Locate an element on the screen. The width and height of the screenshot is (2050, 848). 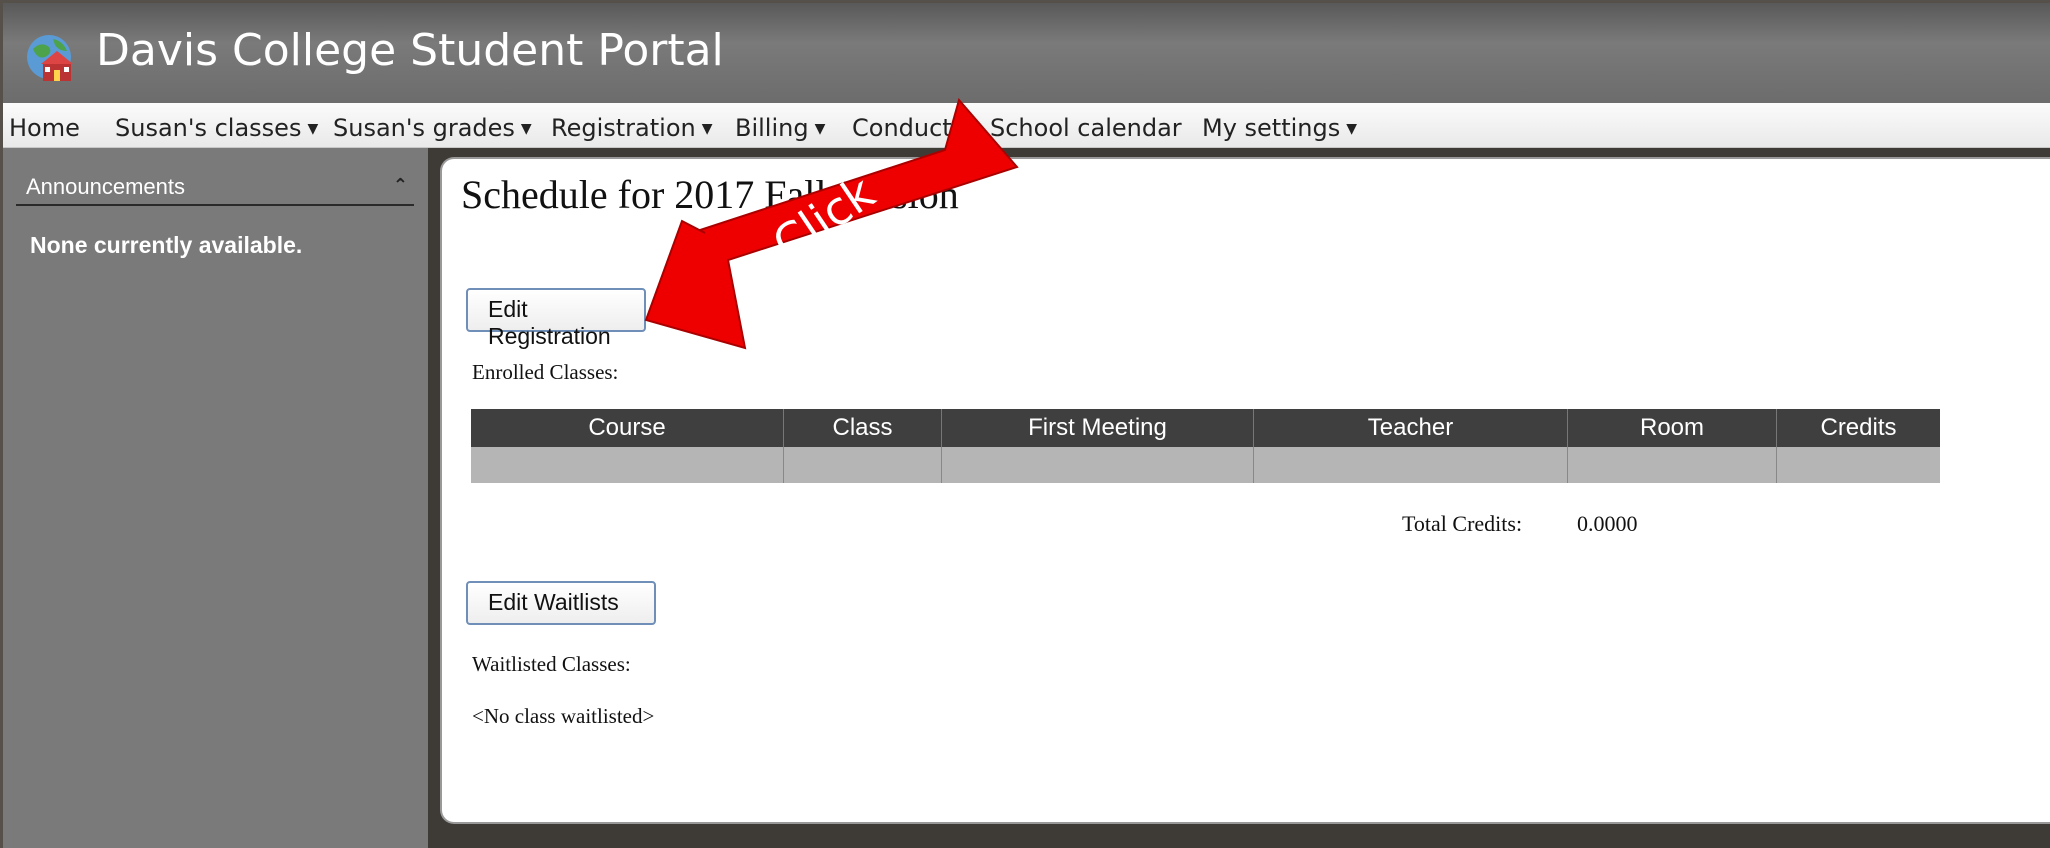
globe-schoolhouse-icon is located at coordinates (50, 58).